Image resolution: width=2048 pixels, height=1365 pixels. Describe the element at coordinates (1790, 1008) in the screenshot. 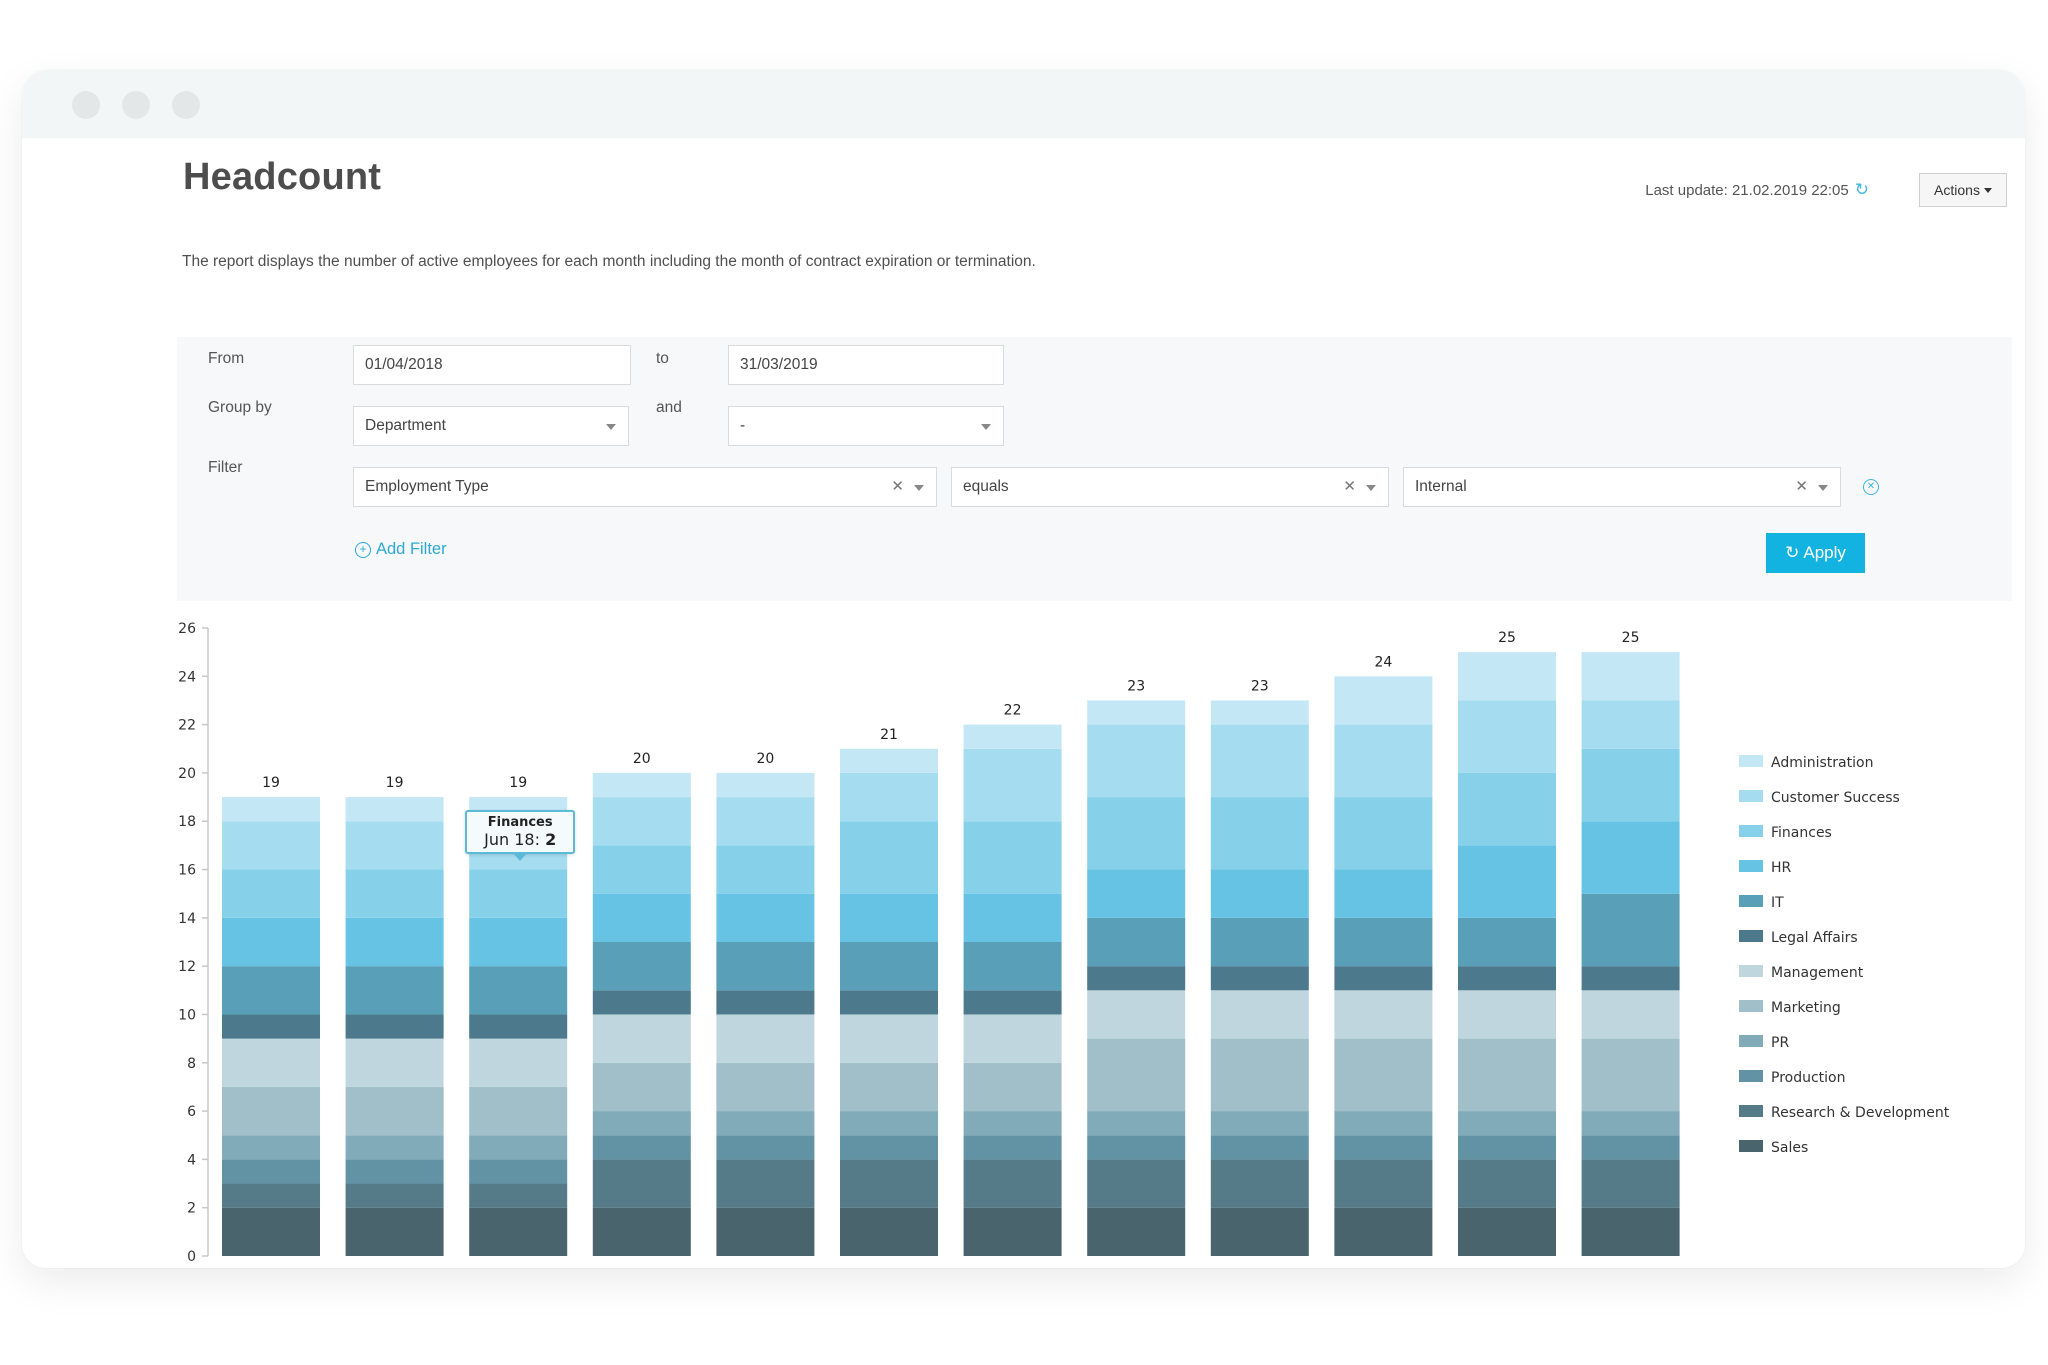

I see `legend-item: Marketing` at that location.